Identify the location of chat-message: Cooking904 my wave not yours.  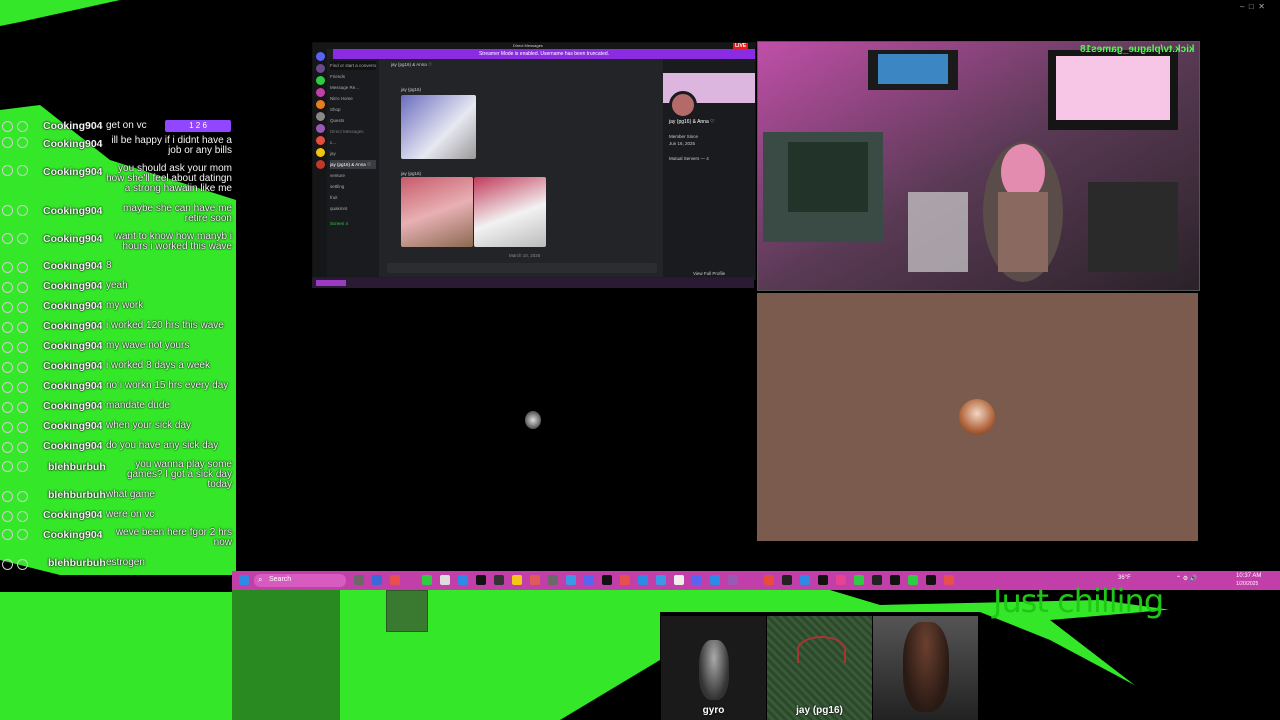
(118, 348).